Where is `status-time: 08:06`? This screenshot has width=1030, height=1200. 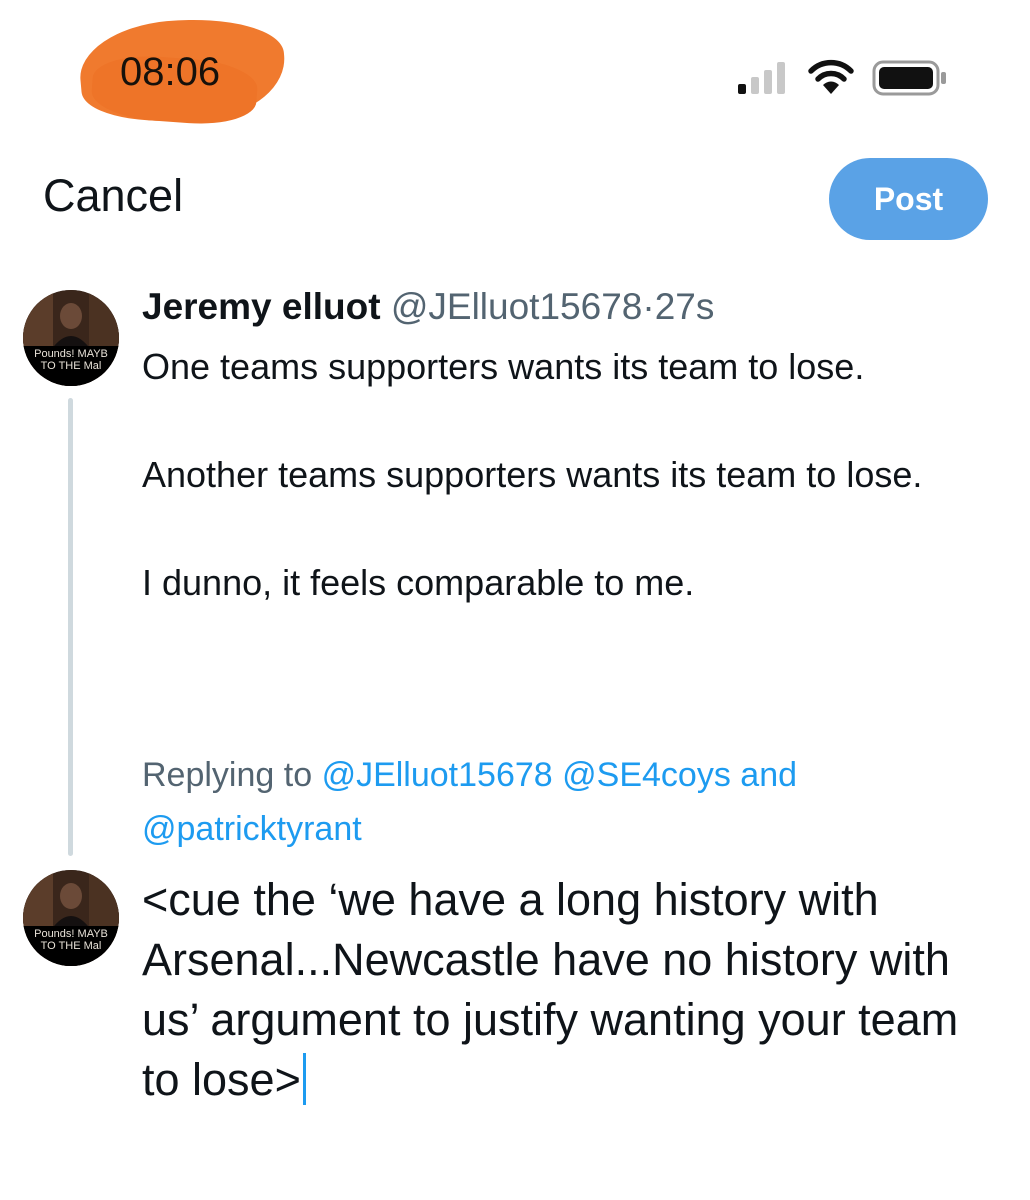 status-time: 08:06 is located at coordinates (170, 72).